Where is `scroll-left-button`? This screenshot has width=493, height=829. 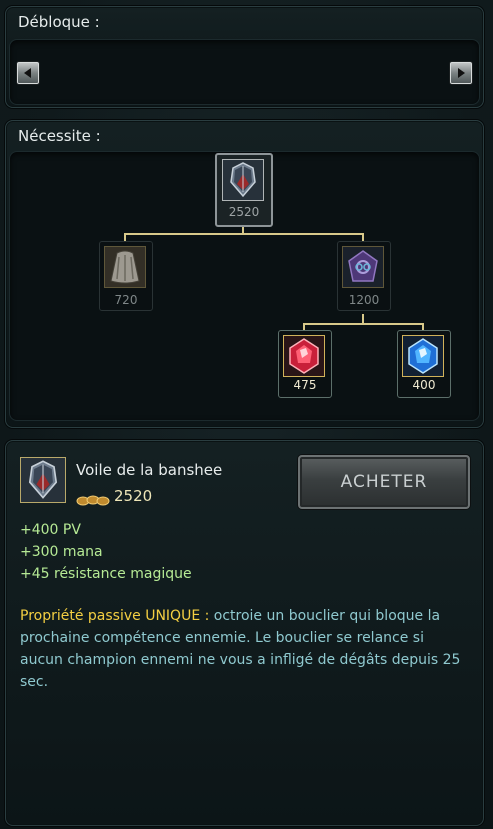
scroll-left-button is located at coordinates (28, 73).